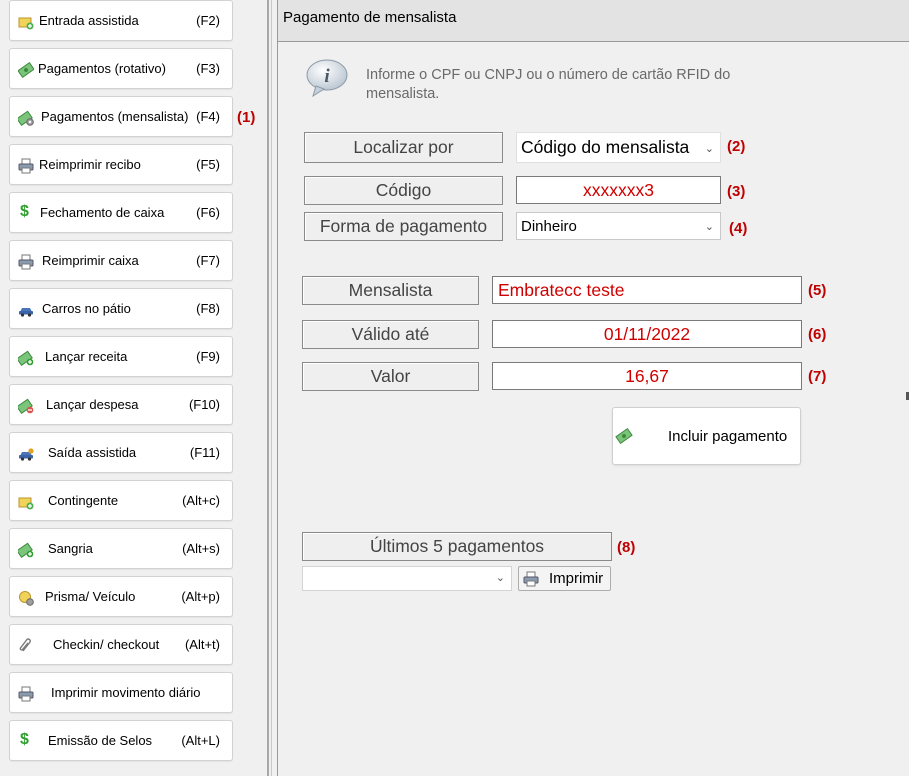 This screenshot has height=776, width=909. What do you see at coordinates (208, 164) in the screenshot?
I see `sidebar-item-shortcut: (F5)` at bounding box center [208, 164].